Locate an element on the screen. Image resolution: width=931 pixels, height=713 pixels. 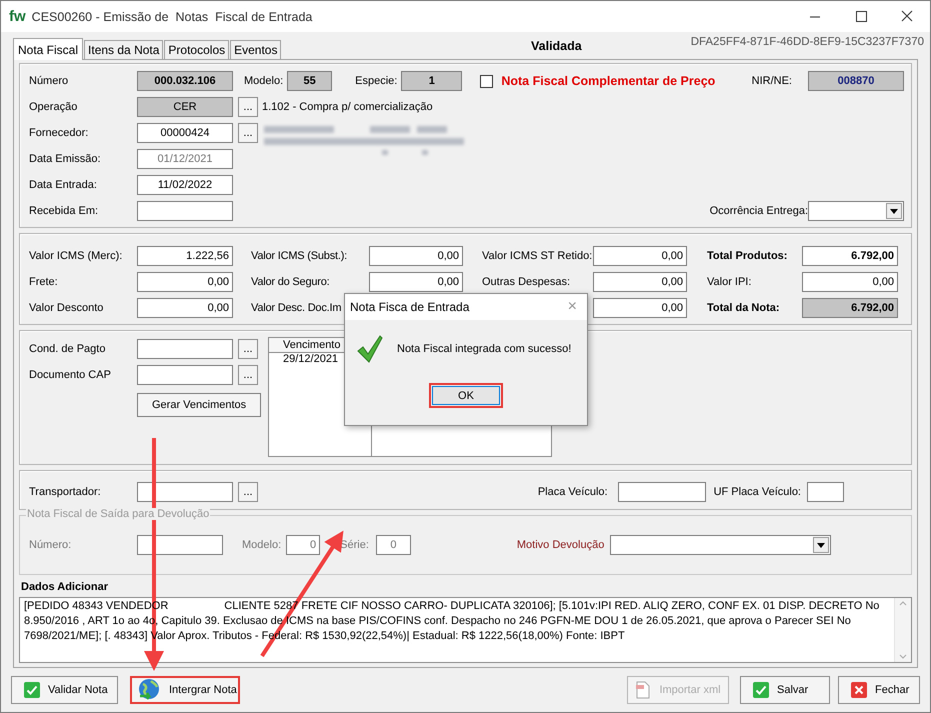
field-label: Frete: is located at coordinates (43, 282).